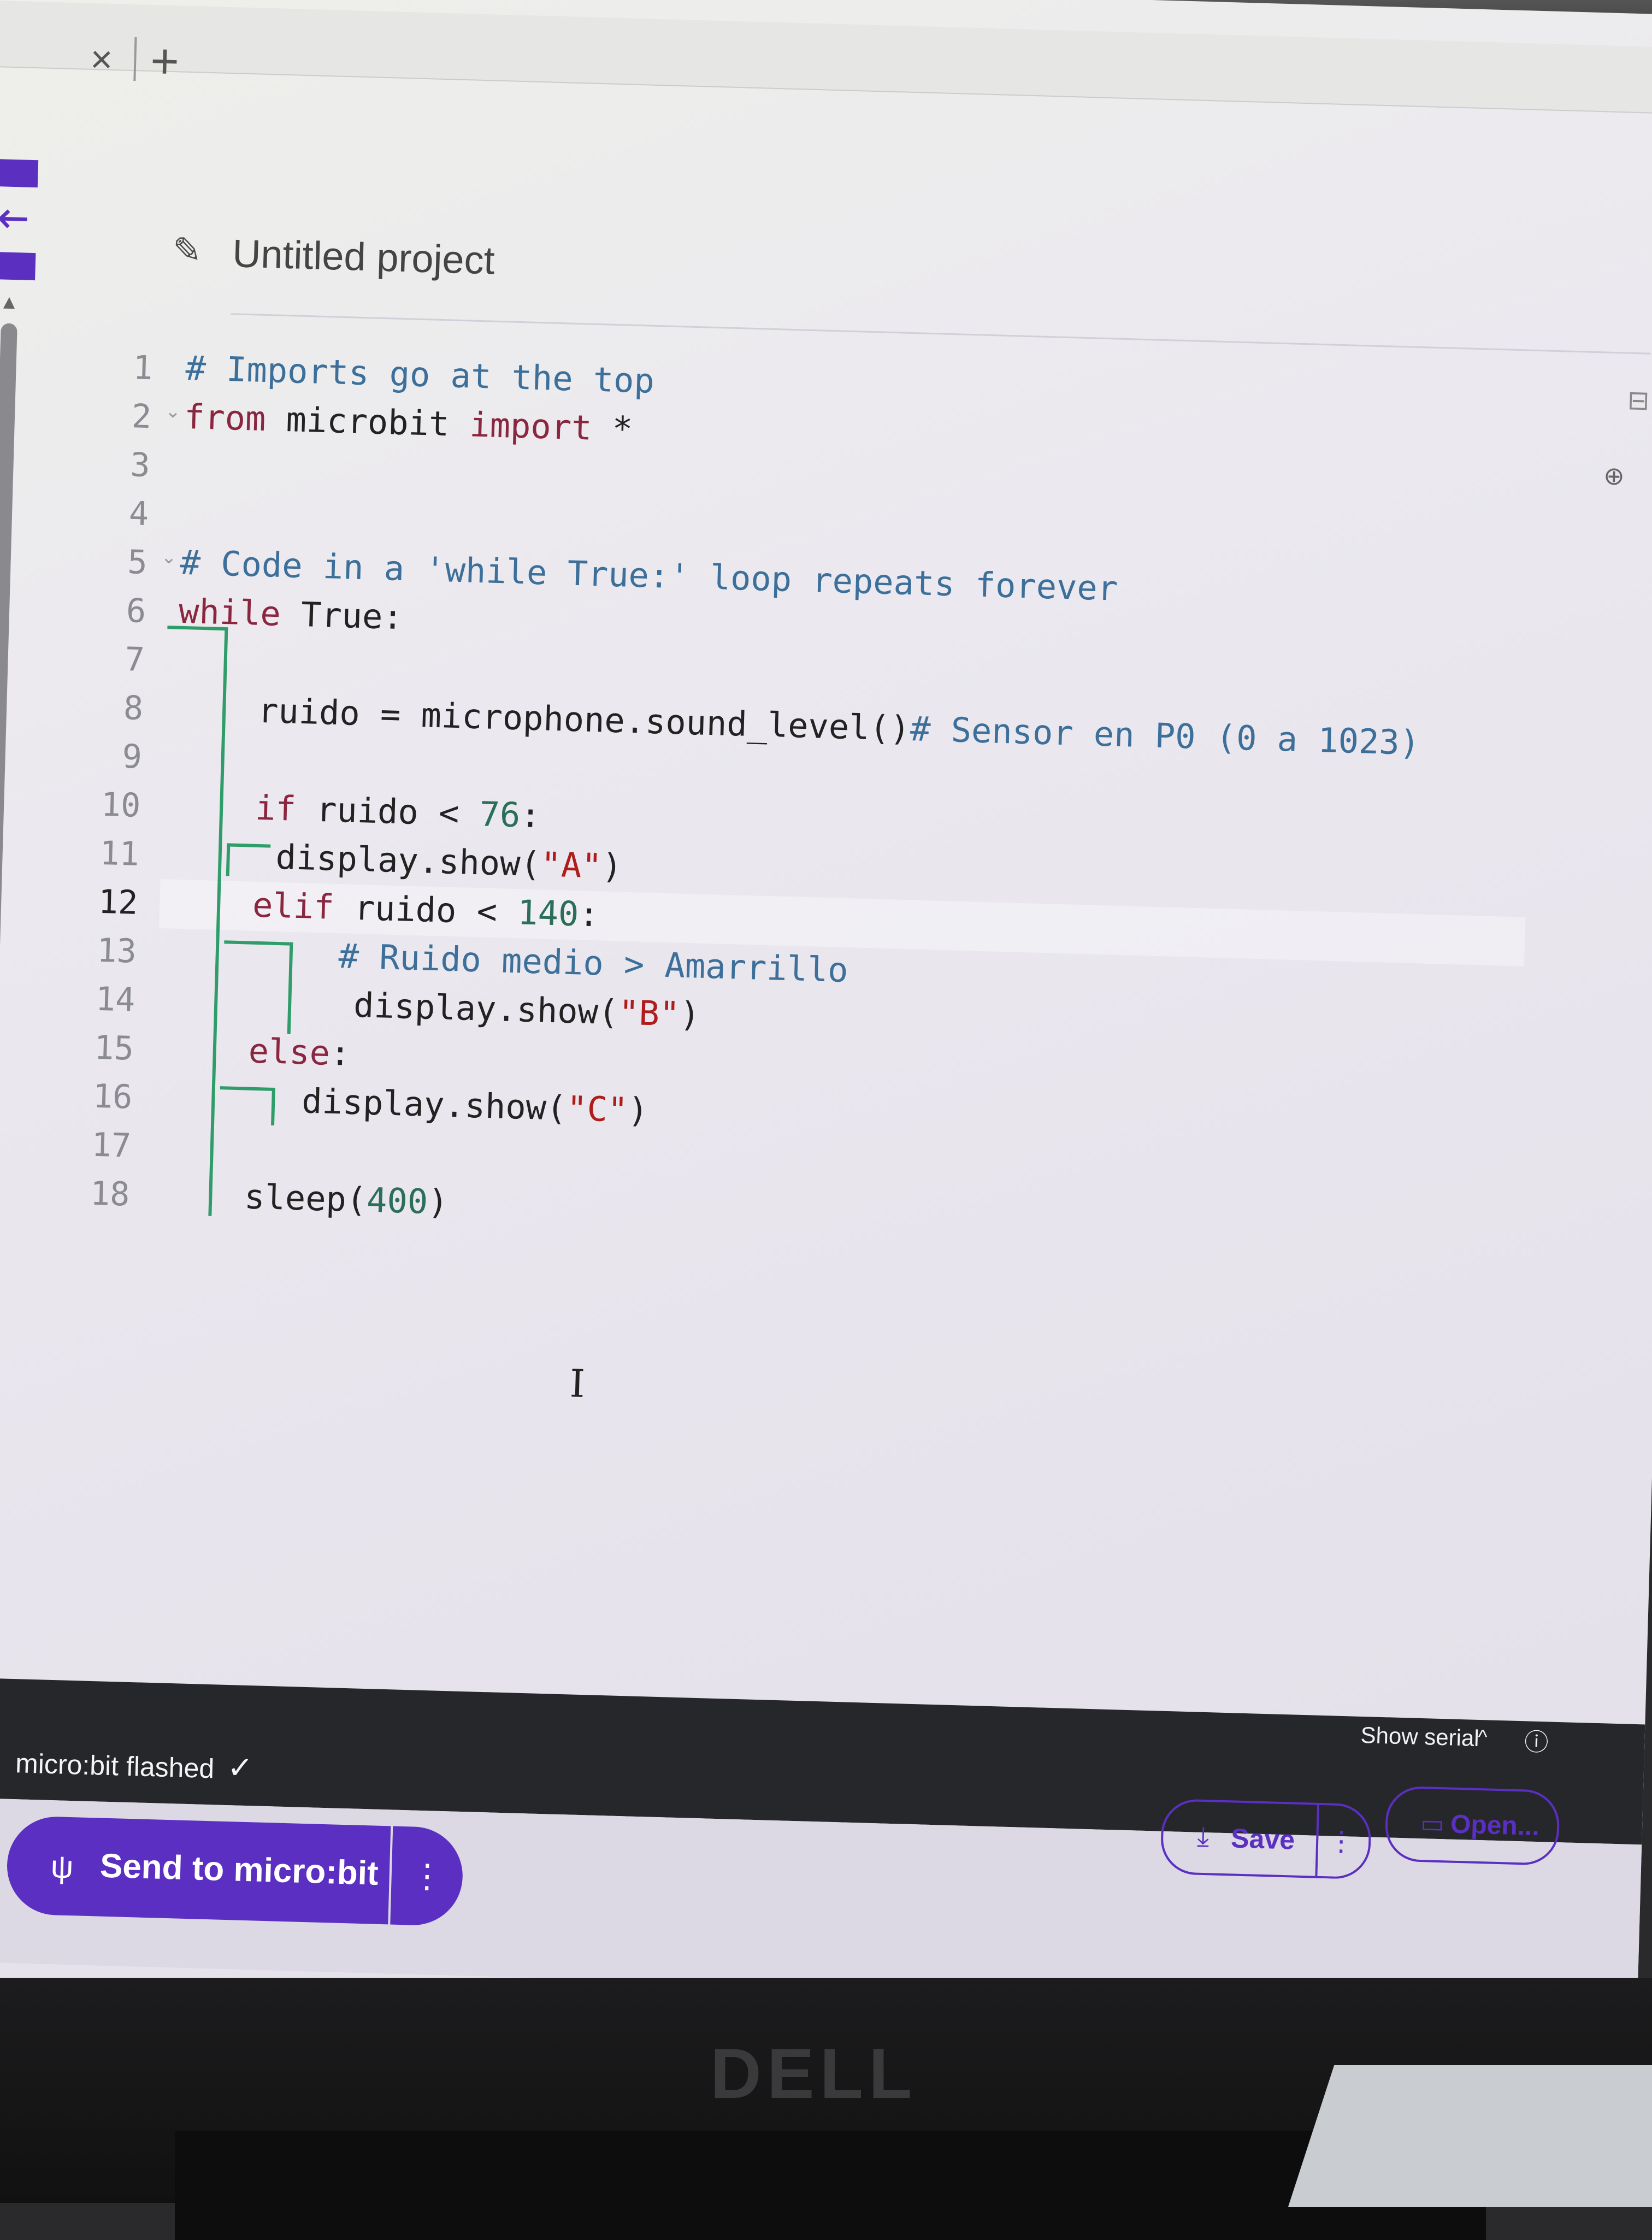 This screenshot has width=1652, height=2240. Describe the element at coordinates (119, 854) in the screenshot. I see `line-number: 11` at that location.